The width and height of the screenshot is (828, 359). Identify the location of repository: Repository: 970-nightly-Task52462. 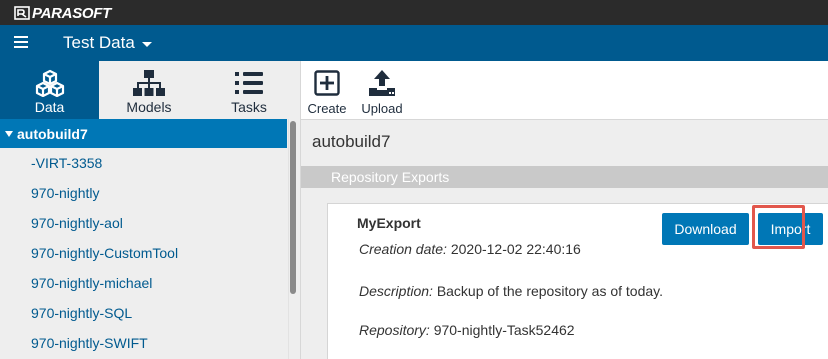
(467, 330).